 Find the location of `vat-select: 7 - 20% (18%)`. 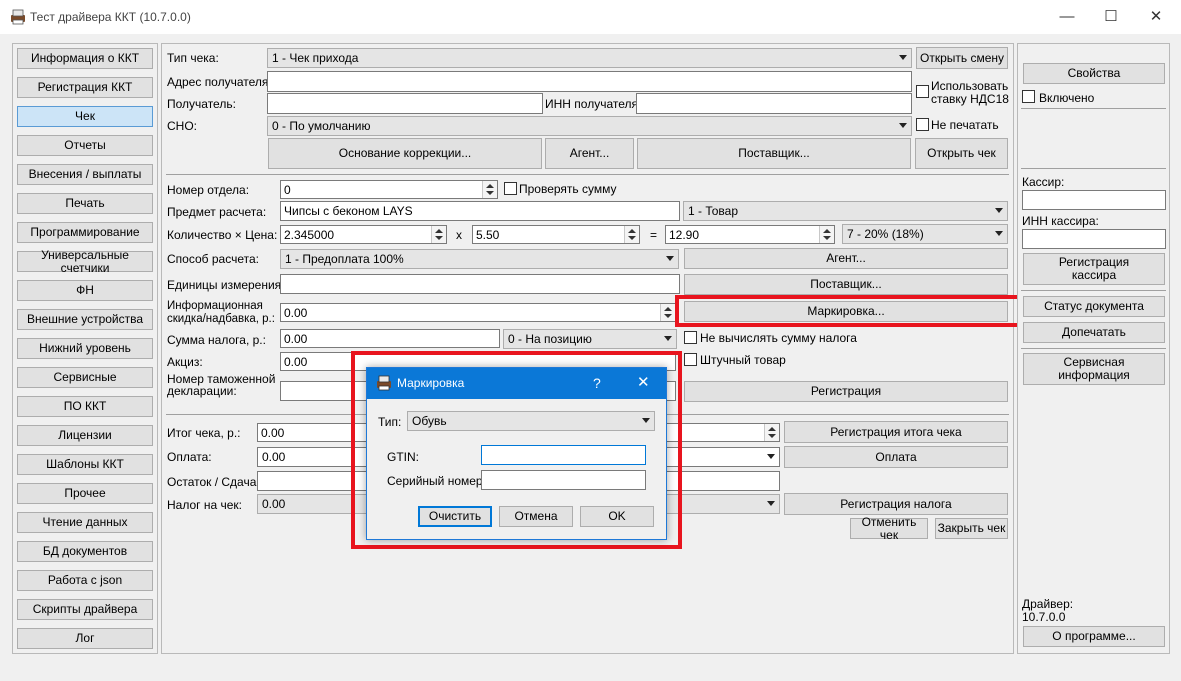

vat-select: 7 - 20% (18%) is located at coordinates (925, 234).